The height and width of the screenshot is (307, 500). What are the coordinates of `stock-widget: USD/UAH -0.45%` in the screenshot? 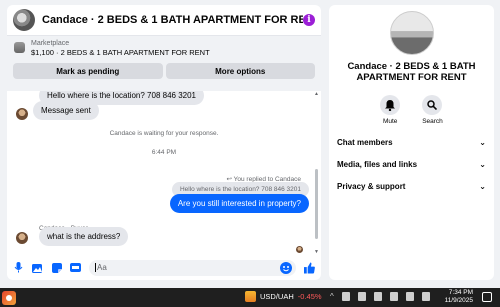 It's located at (283, 296).